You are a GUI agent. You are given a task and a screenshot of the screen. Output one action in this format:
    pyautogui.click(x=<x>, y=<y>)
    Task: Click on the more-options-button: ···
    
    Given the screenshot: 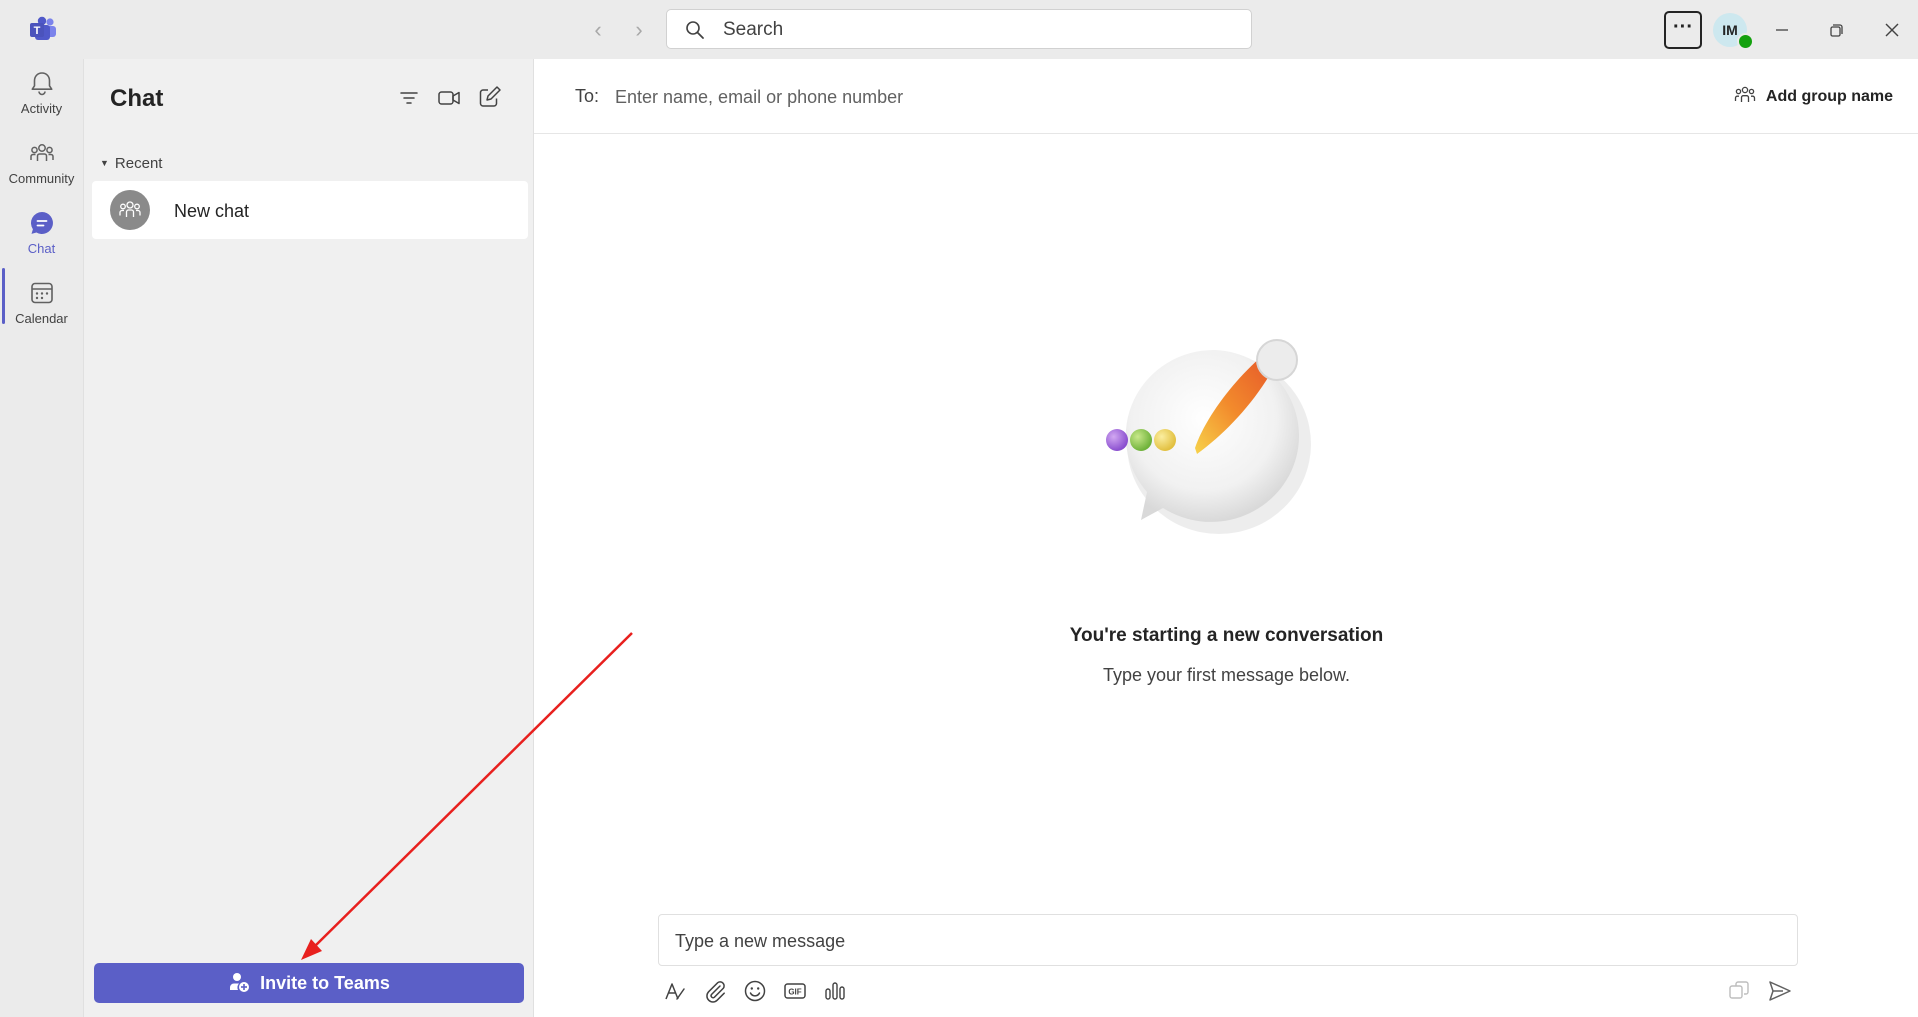 What is the action you would take?
    pyautogui.click(x=1683, y=30)
    